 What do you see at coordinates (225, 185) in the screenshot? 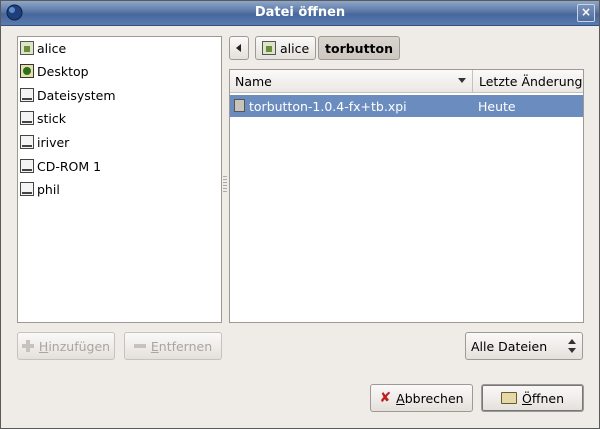
I see `pane-splitter-handle` at bounding box center [225, 185].